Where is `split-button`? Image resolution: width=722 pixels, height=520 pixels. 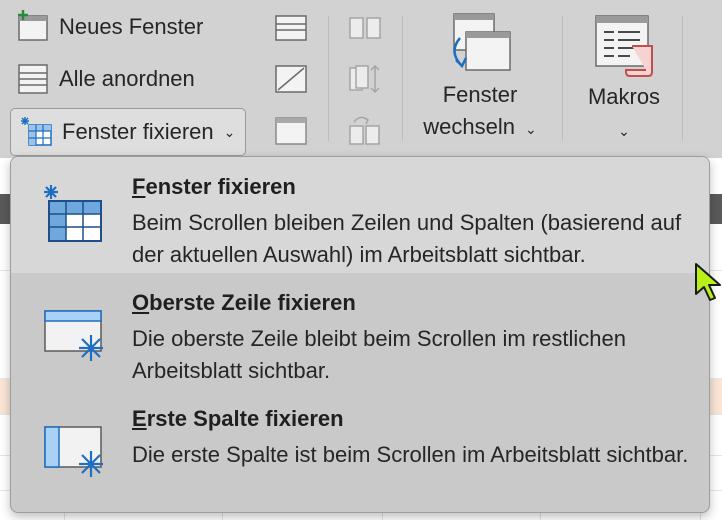 split-button is located at coordinates (291, 28).